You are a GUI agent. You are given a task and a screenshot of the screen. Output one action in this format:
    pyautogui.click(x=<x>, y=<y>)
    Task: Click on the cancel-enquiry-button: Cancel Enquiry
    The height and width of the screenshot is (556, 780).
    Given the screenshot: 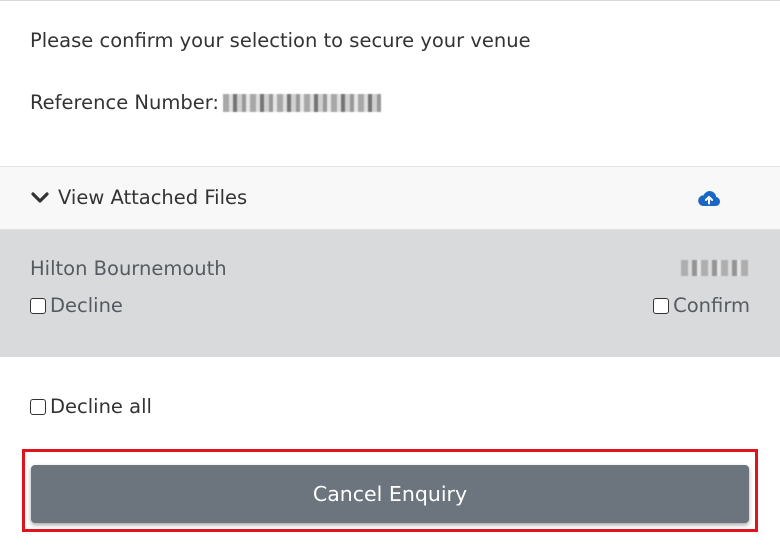 What is the action you would take?
    pyautogui.click(x=390, y=494)
    